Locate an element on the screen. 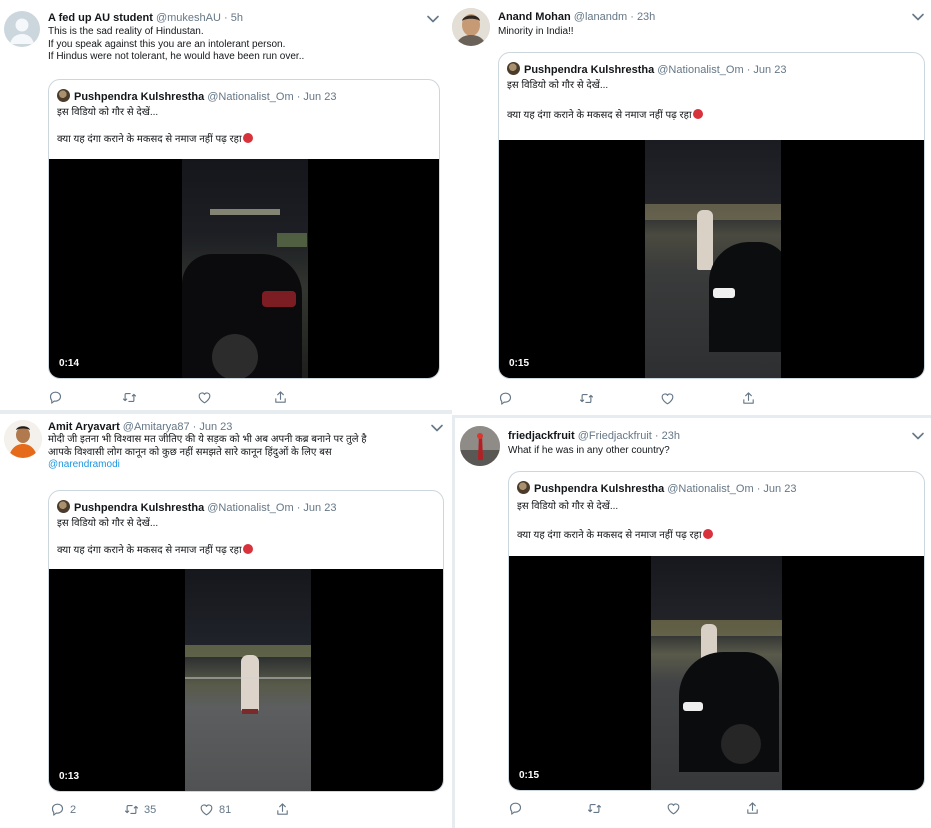 The height and width of the screenshot is (828, 931). tweet-text: What if he was in any other country? is located at coordinates (589, 451).